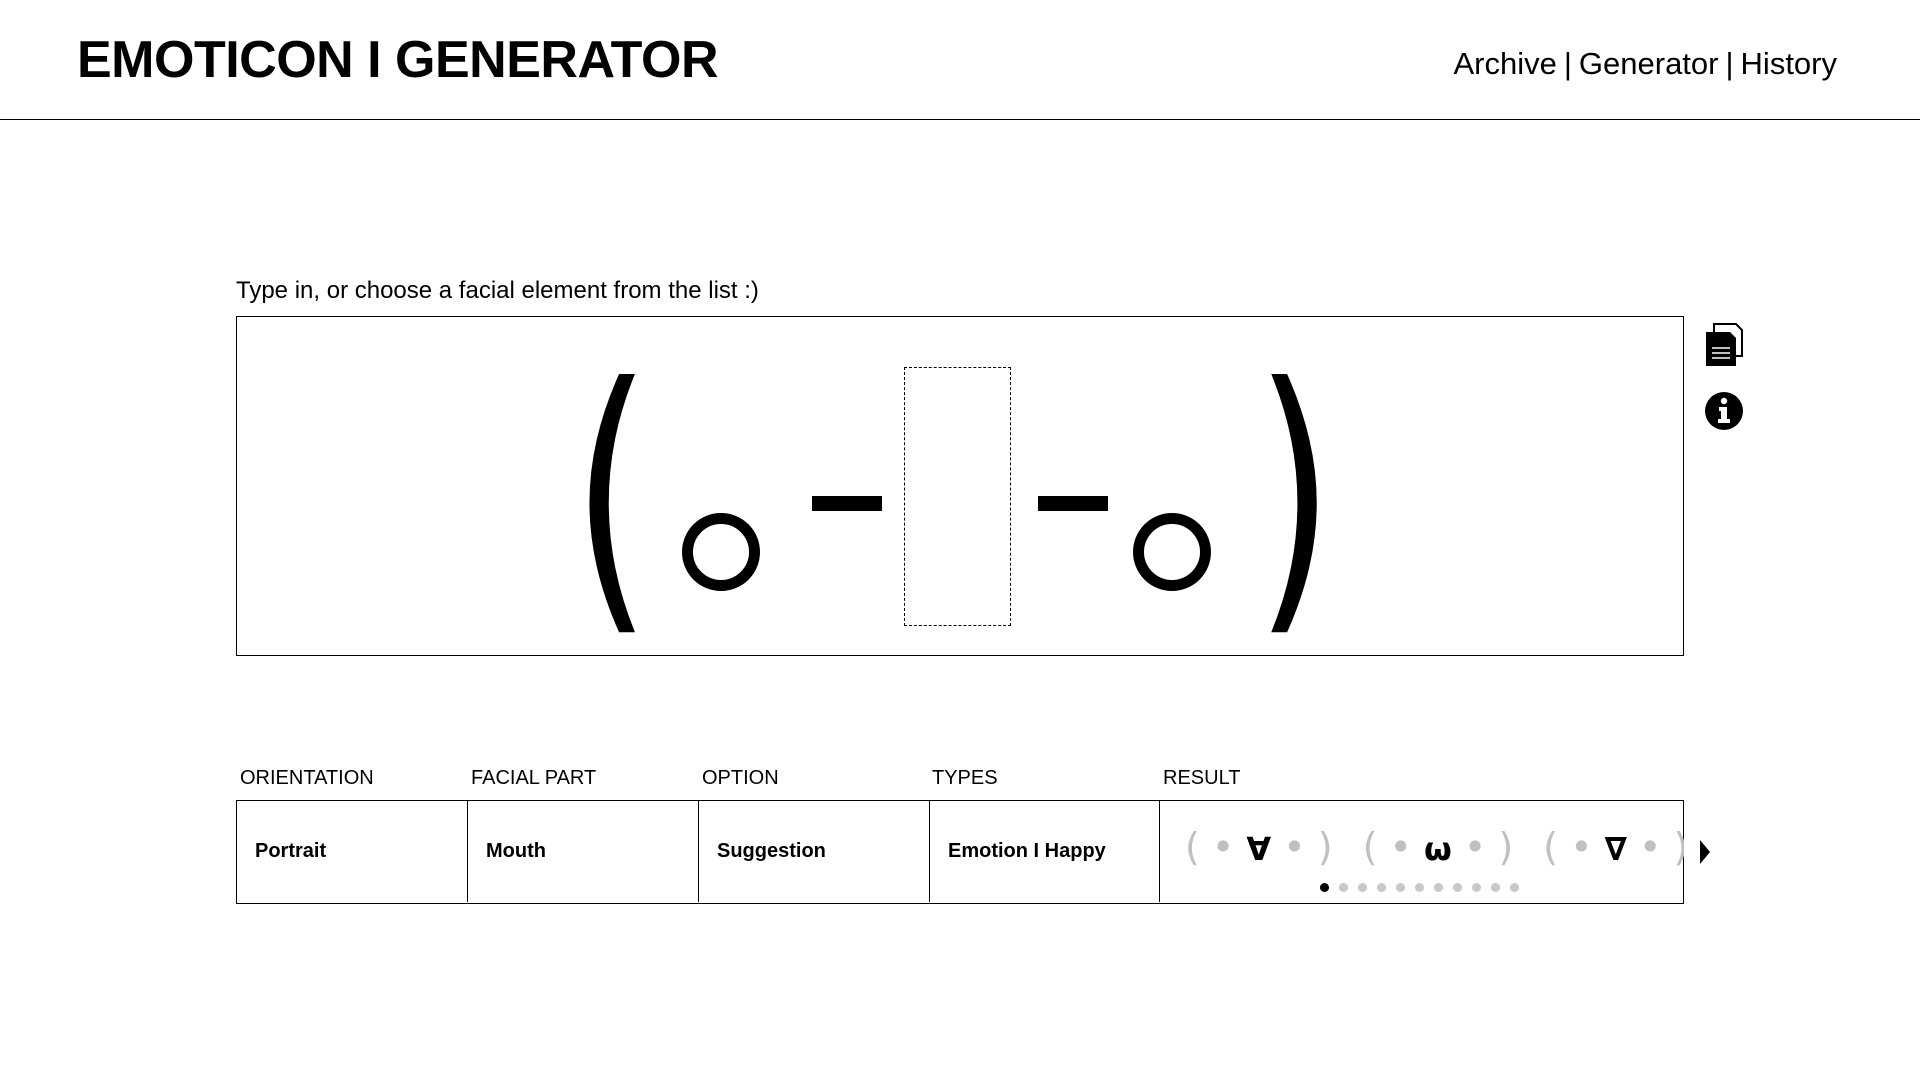 This screenshot has height=1080, width=1920. I want to click on mouth-input-slot, so click(957, 496).